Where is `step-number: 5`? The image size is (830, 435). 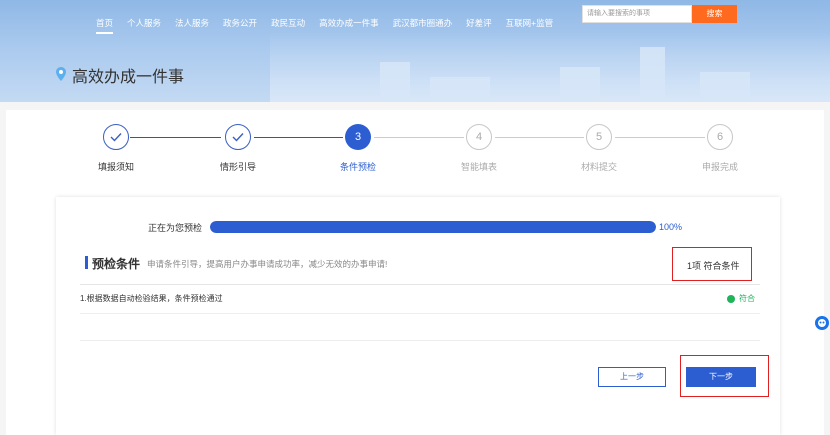 step-number: 5 is located at coordinates (599, 137).